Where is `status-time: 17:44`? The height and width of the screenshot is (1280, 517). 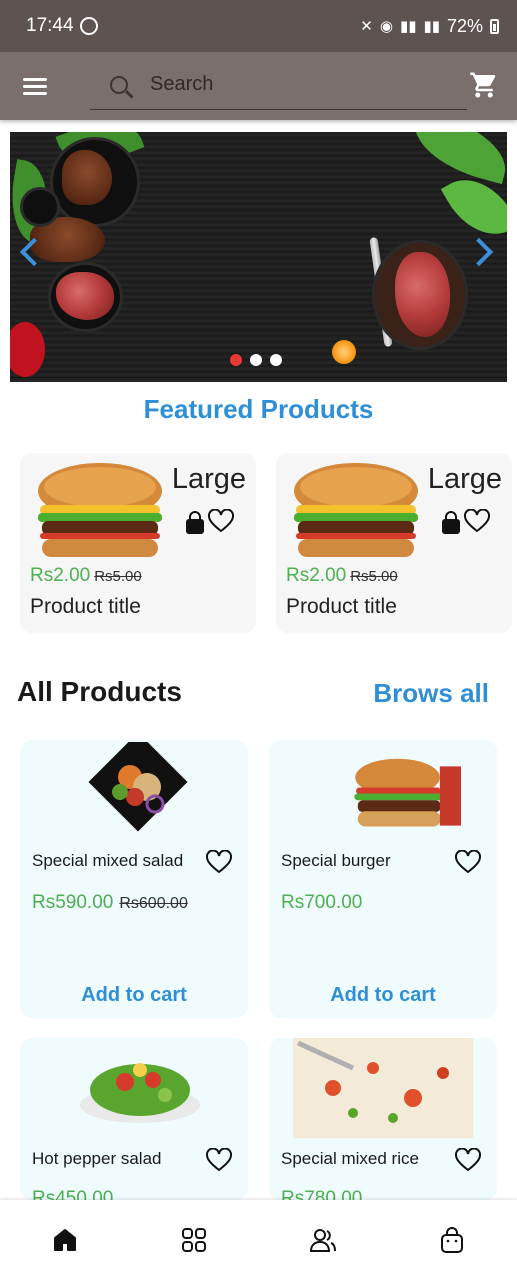 status-time: 17:44 is located at coordinates (50, 25).